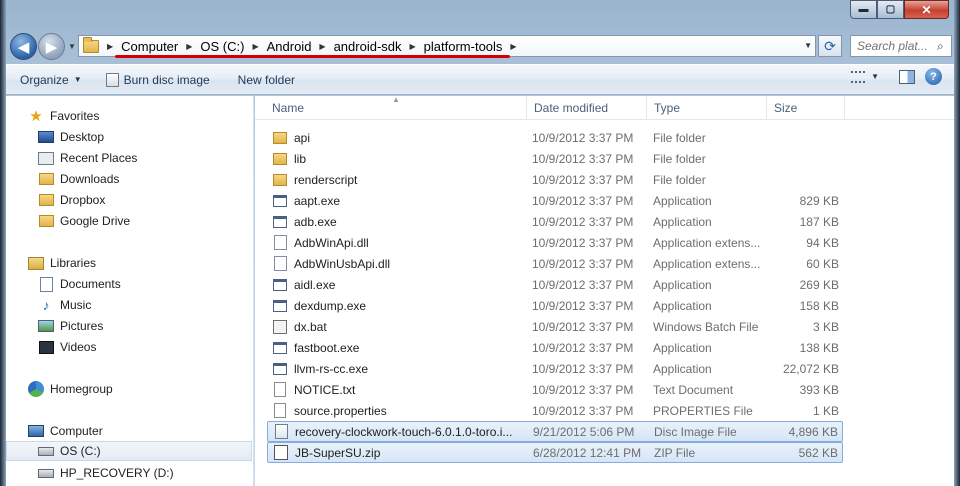 The width and height of the screenshot is (960, 486). What do you see at coordinates (397, 263) in the screenshot?
I see `file-name-cell: AdbWinUsbApi.dll` at bounding box center [397, 263].